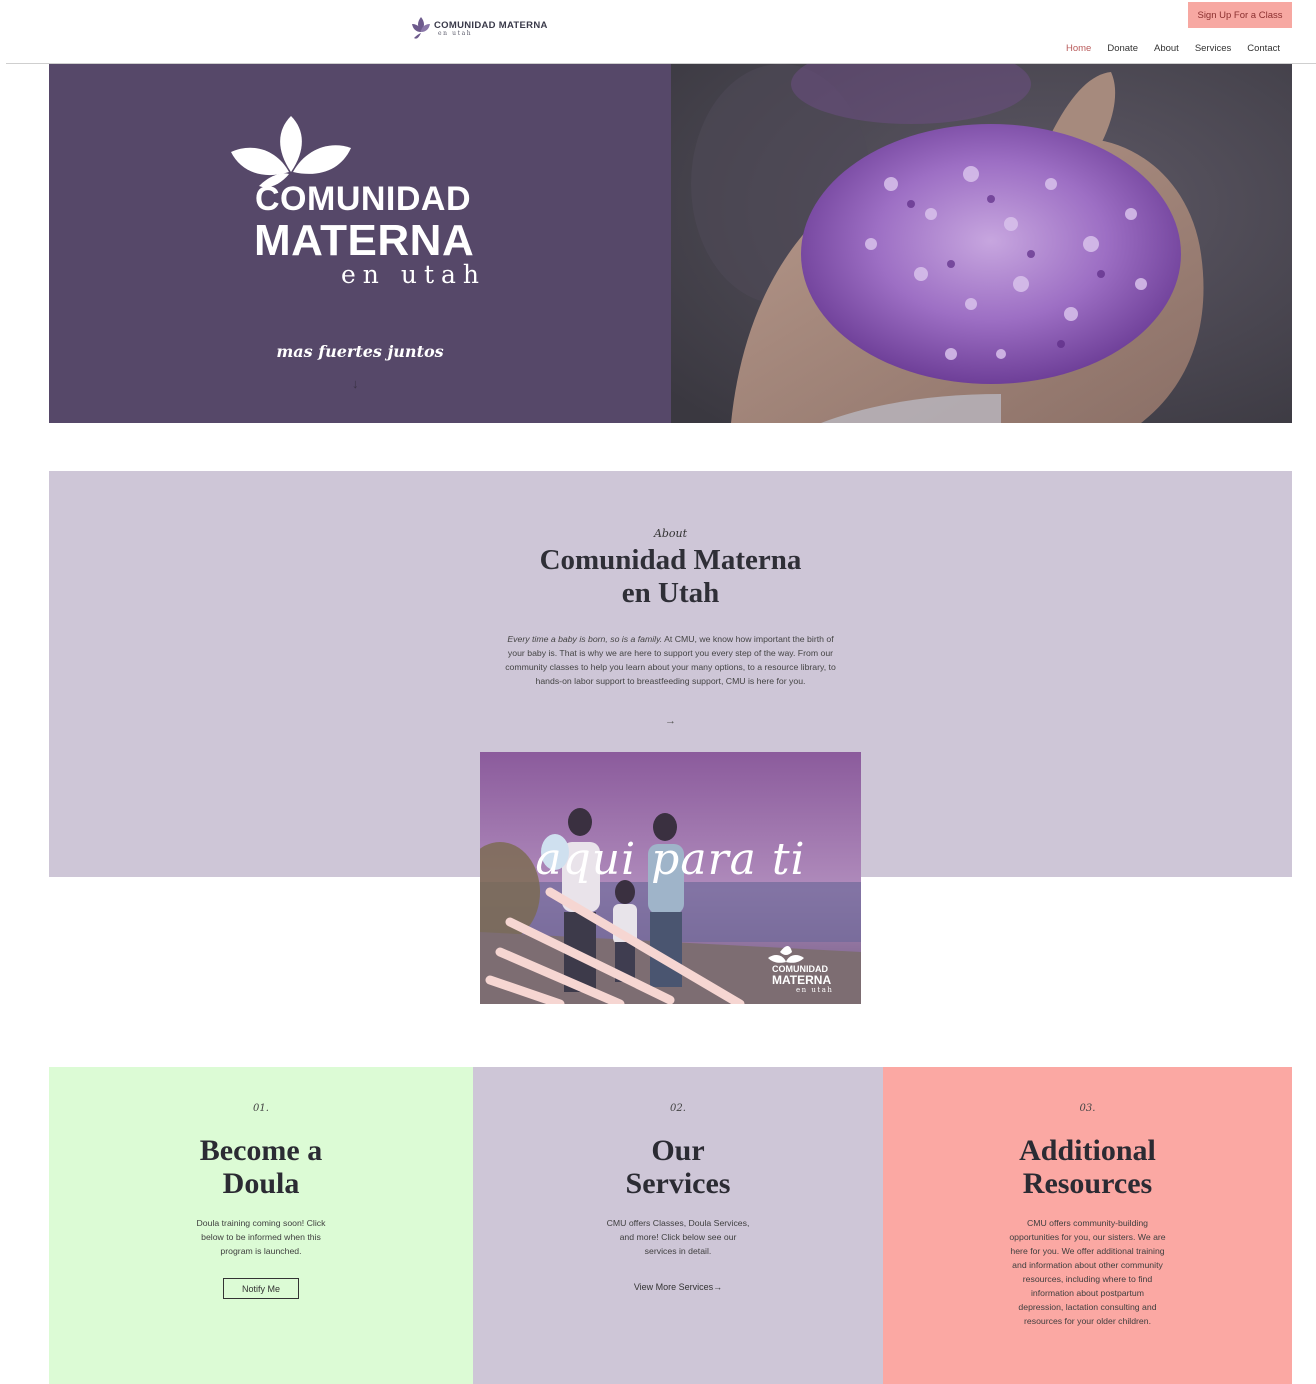  Describe the element at coordinates (1087, 1150) in the screenshot. I see `card-title-line1: Additional` at that location.